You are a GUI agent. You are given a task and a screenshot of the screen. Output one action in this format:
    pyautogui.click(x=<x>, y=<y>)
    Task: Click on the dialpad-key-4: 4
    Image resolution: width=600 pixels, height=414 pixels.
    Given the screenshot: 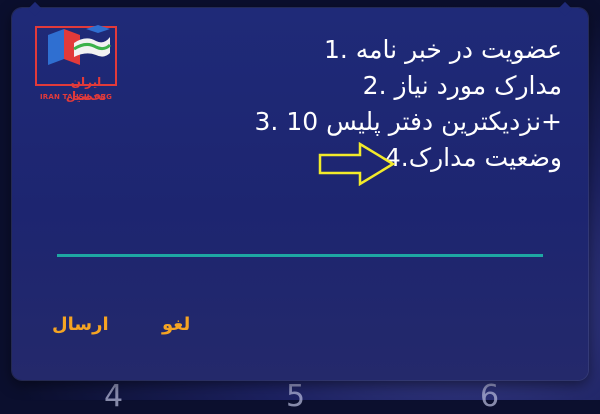 What is the action you would take?
    pyautogui.click(x=114, y=396)
    